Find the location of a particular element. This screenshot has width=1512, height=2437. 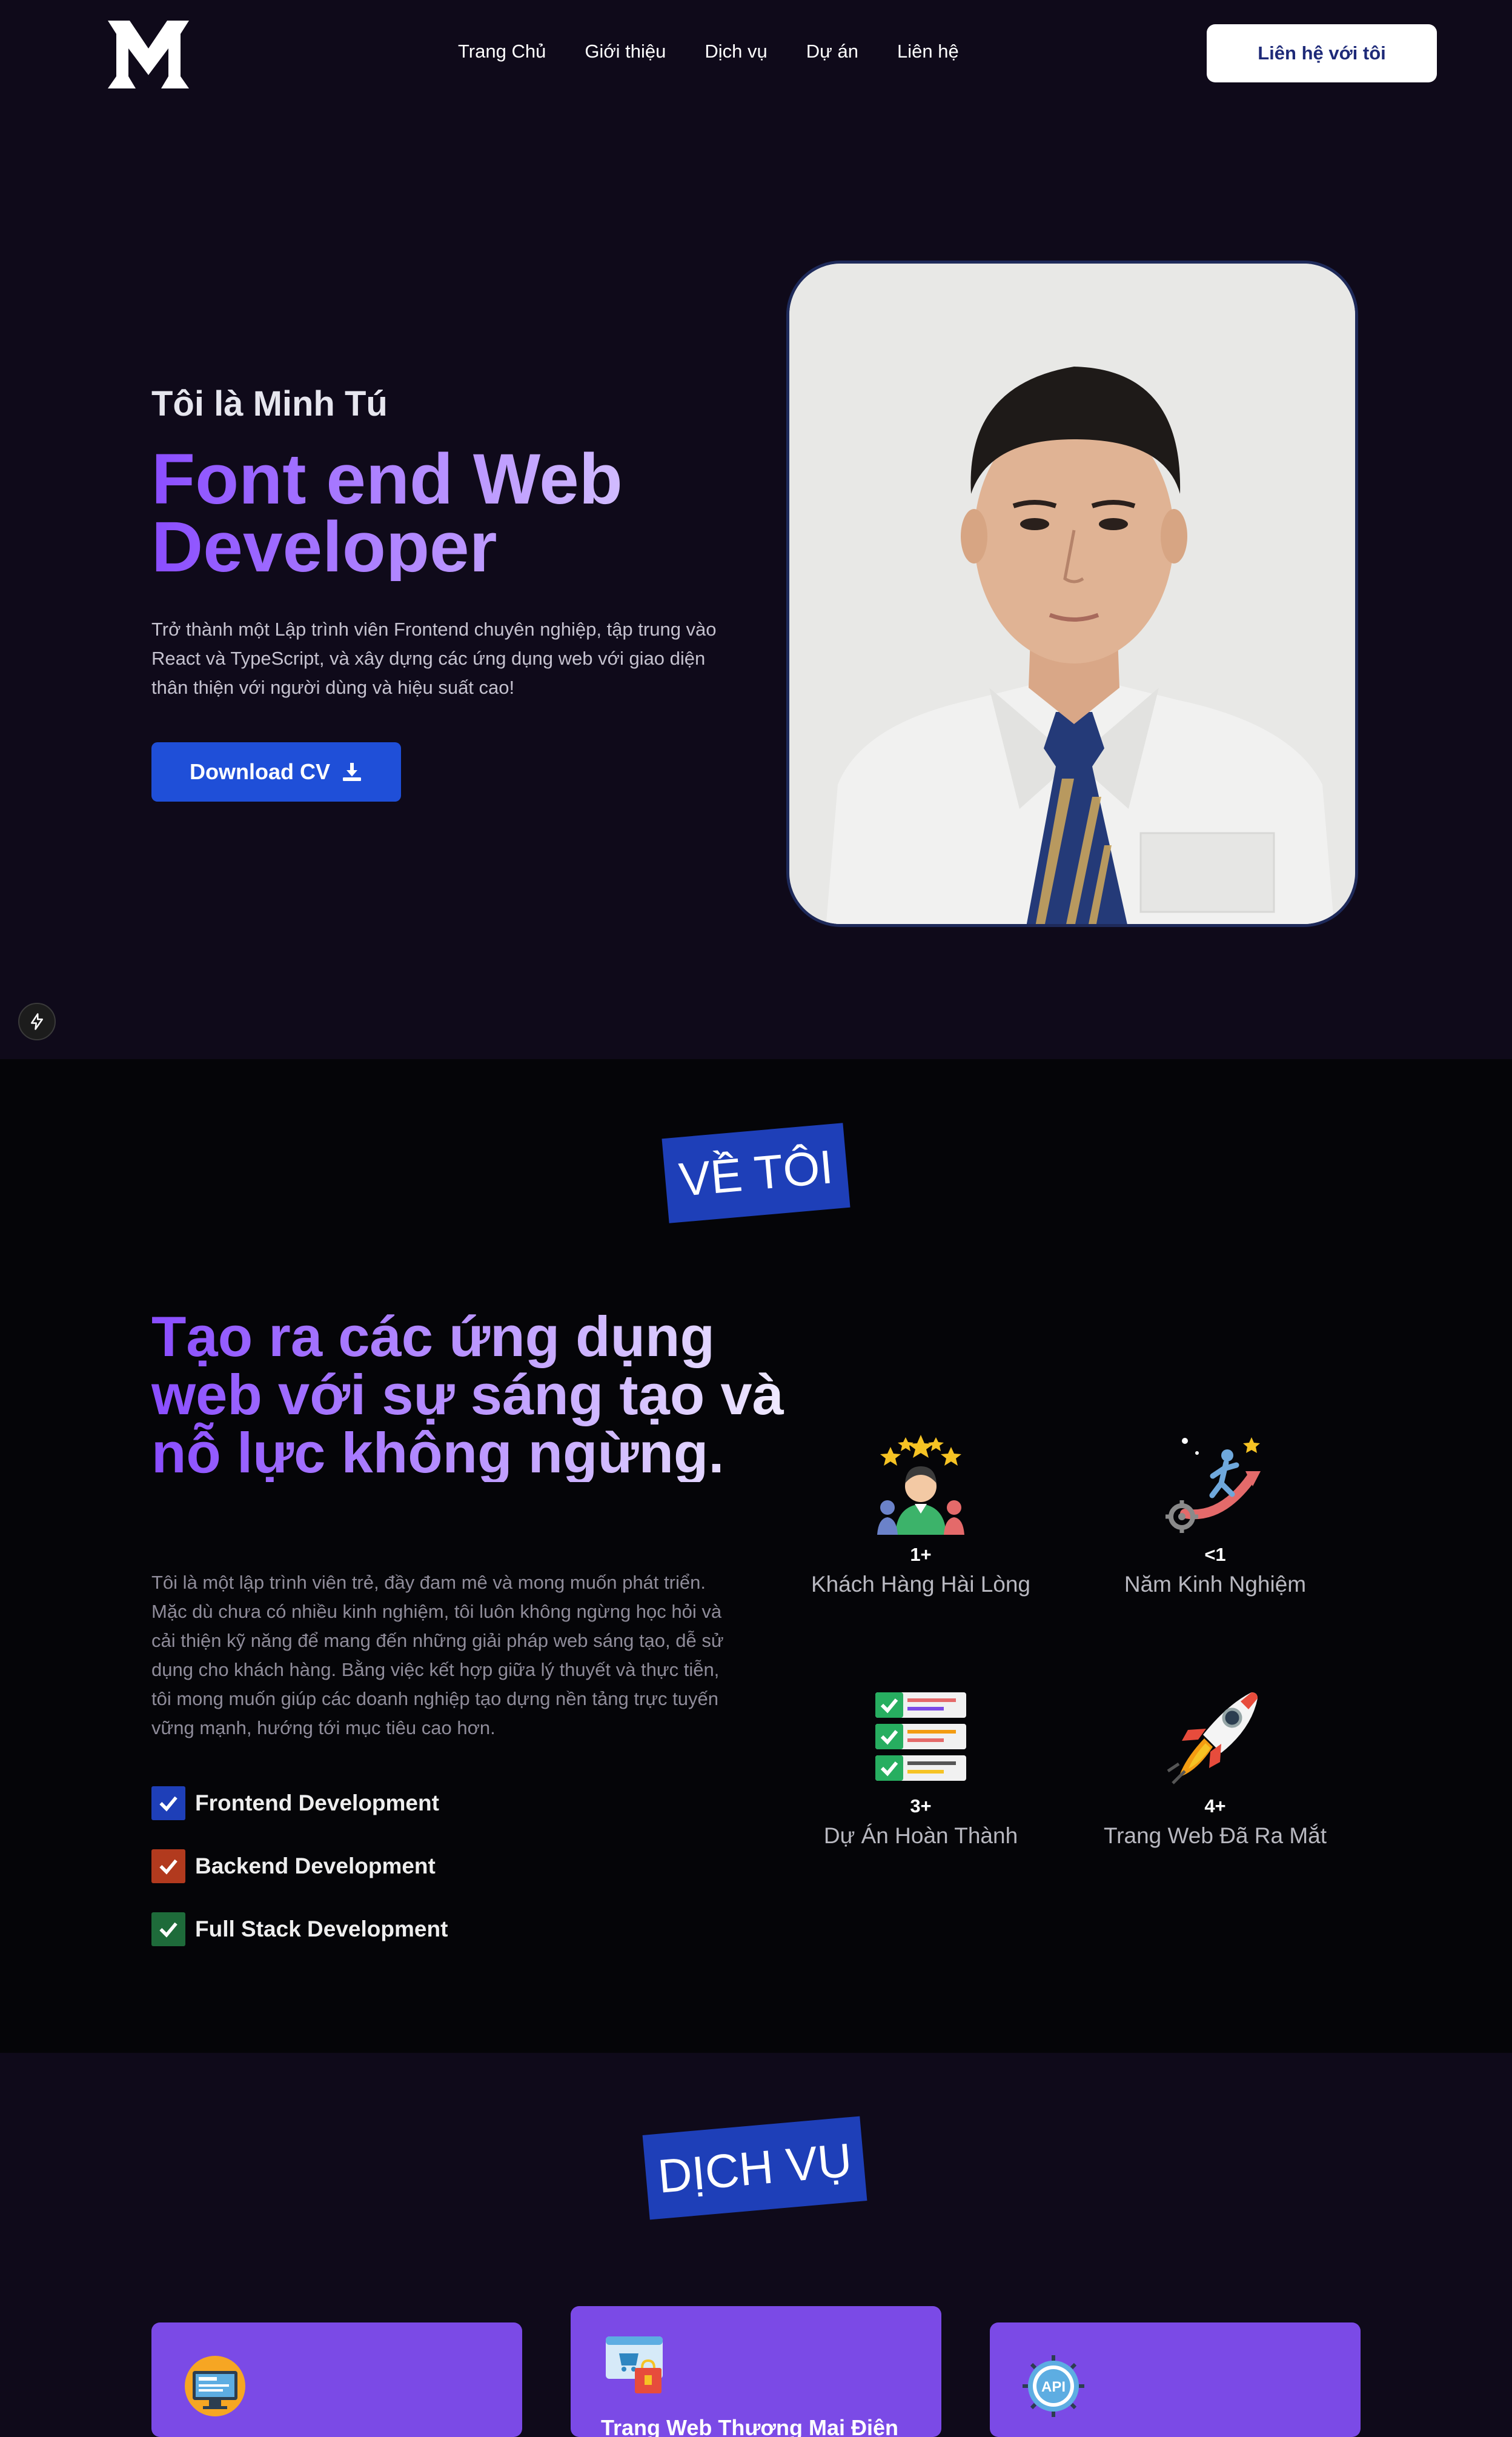

stat-experience: <1 Năm Kinh Nghiệm is located at coordinates (1215, 1513).